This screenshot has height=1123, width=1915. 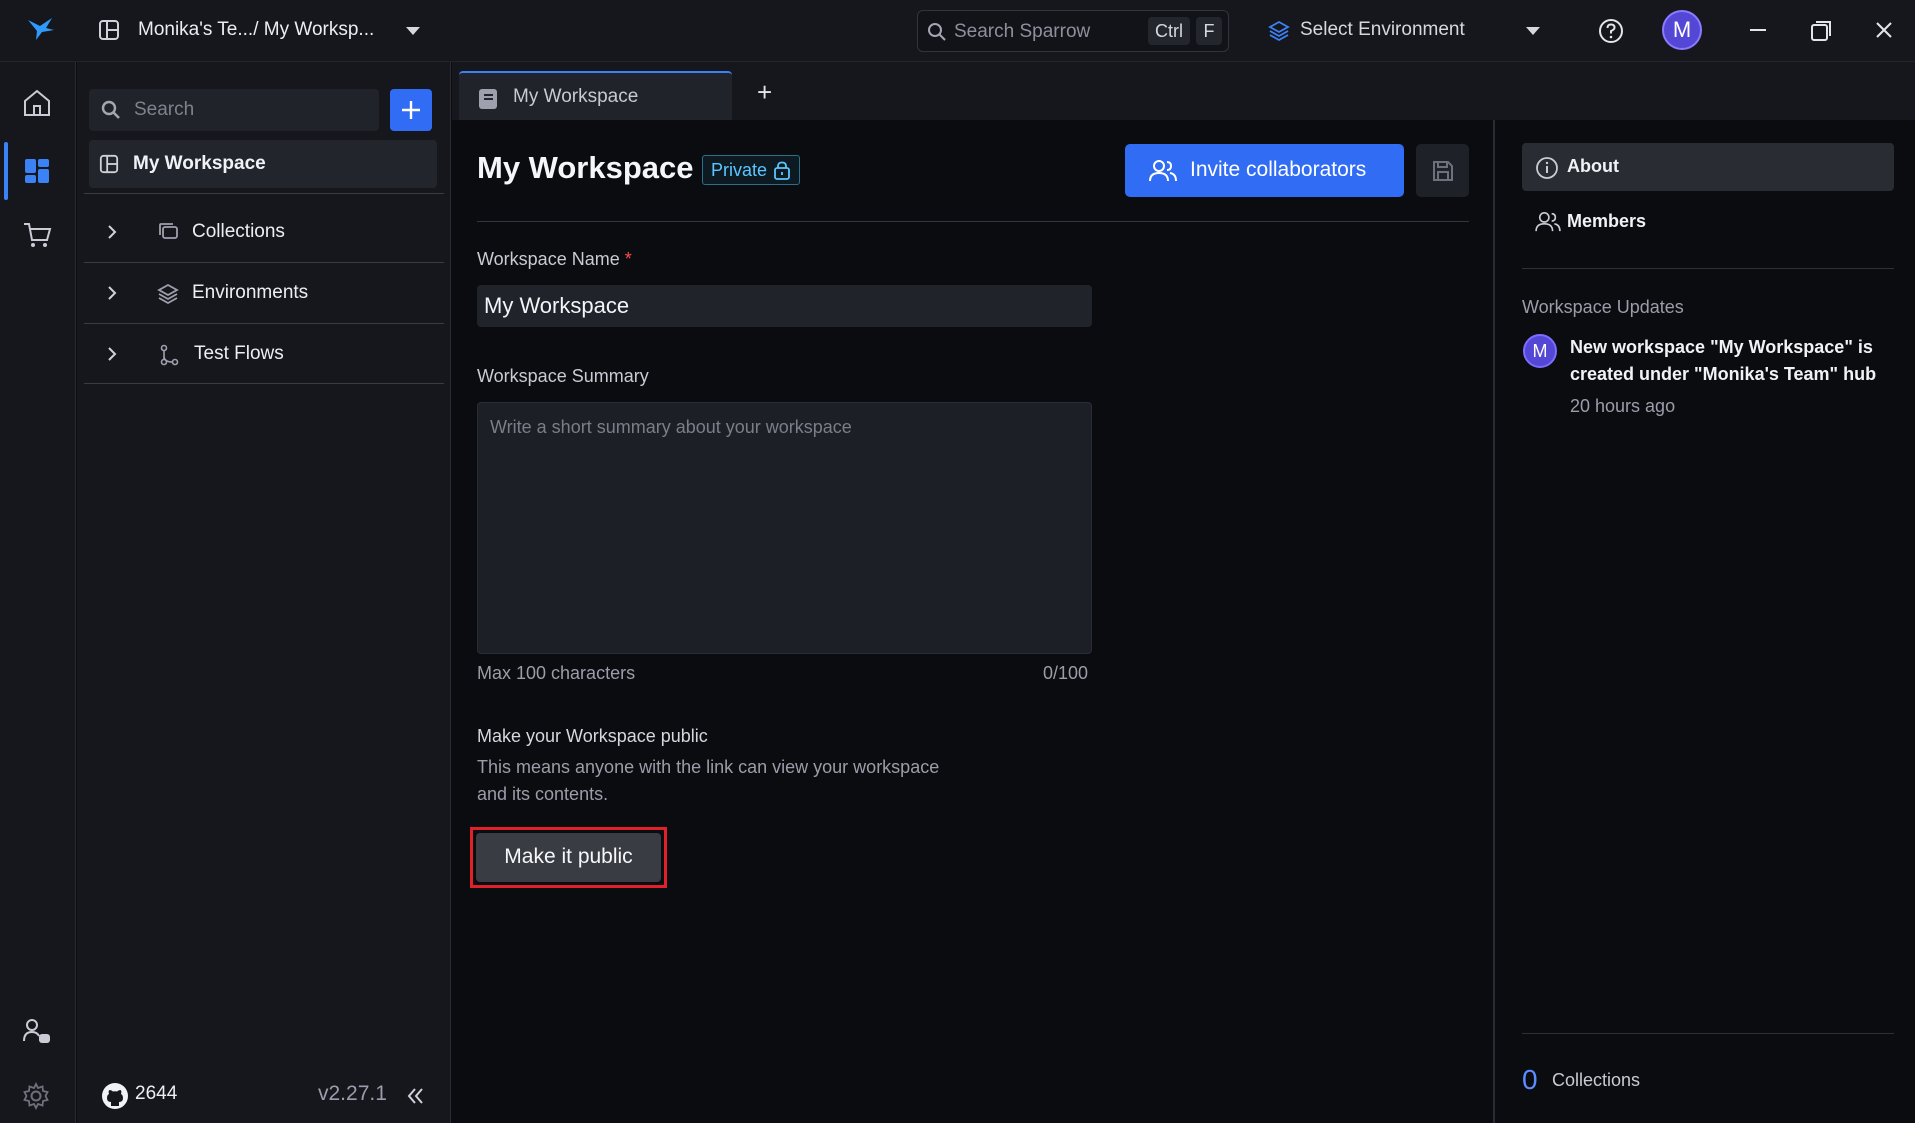 I want to click on help-icon, so click(x=1611, y=31).